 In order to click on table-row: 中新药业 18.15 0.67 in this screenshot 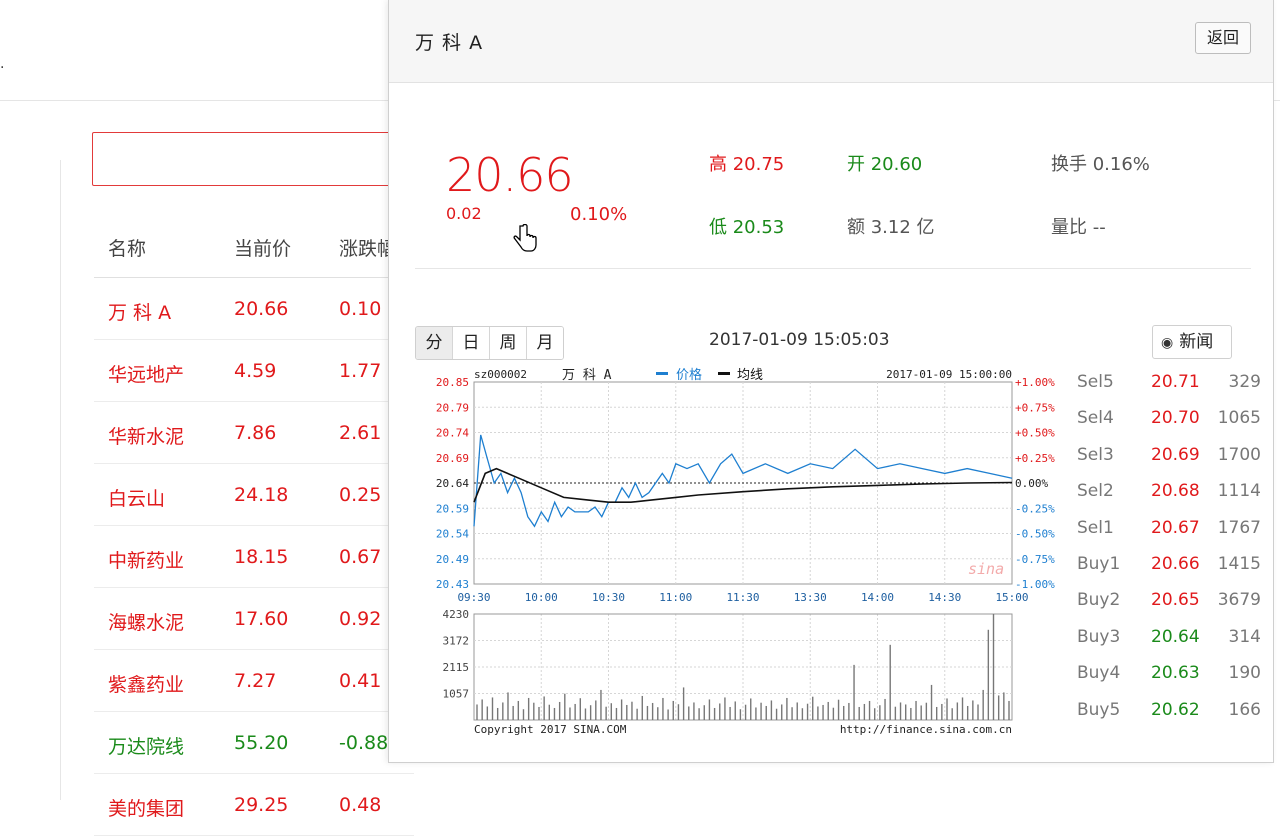, I will do `click(254, 557)`.